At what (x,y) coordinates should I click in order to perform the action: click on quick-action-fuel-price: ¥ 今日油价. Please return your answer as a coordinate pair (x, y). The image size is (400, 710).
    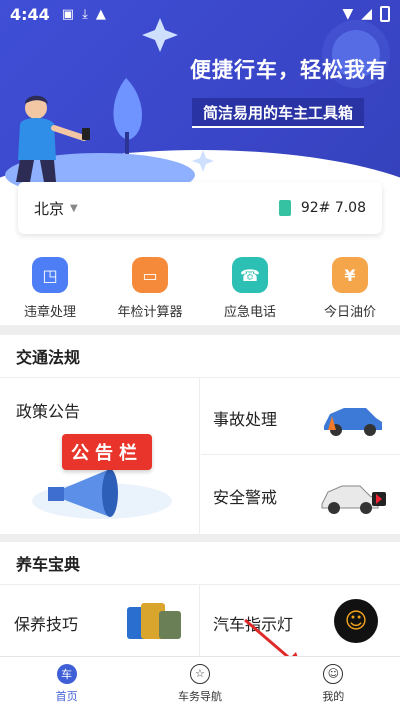
    Looking at the image, I should click on (350, 285).